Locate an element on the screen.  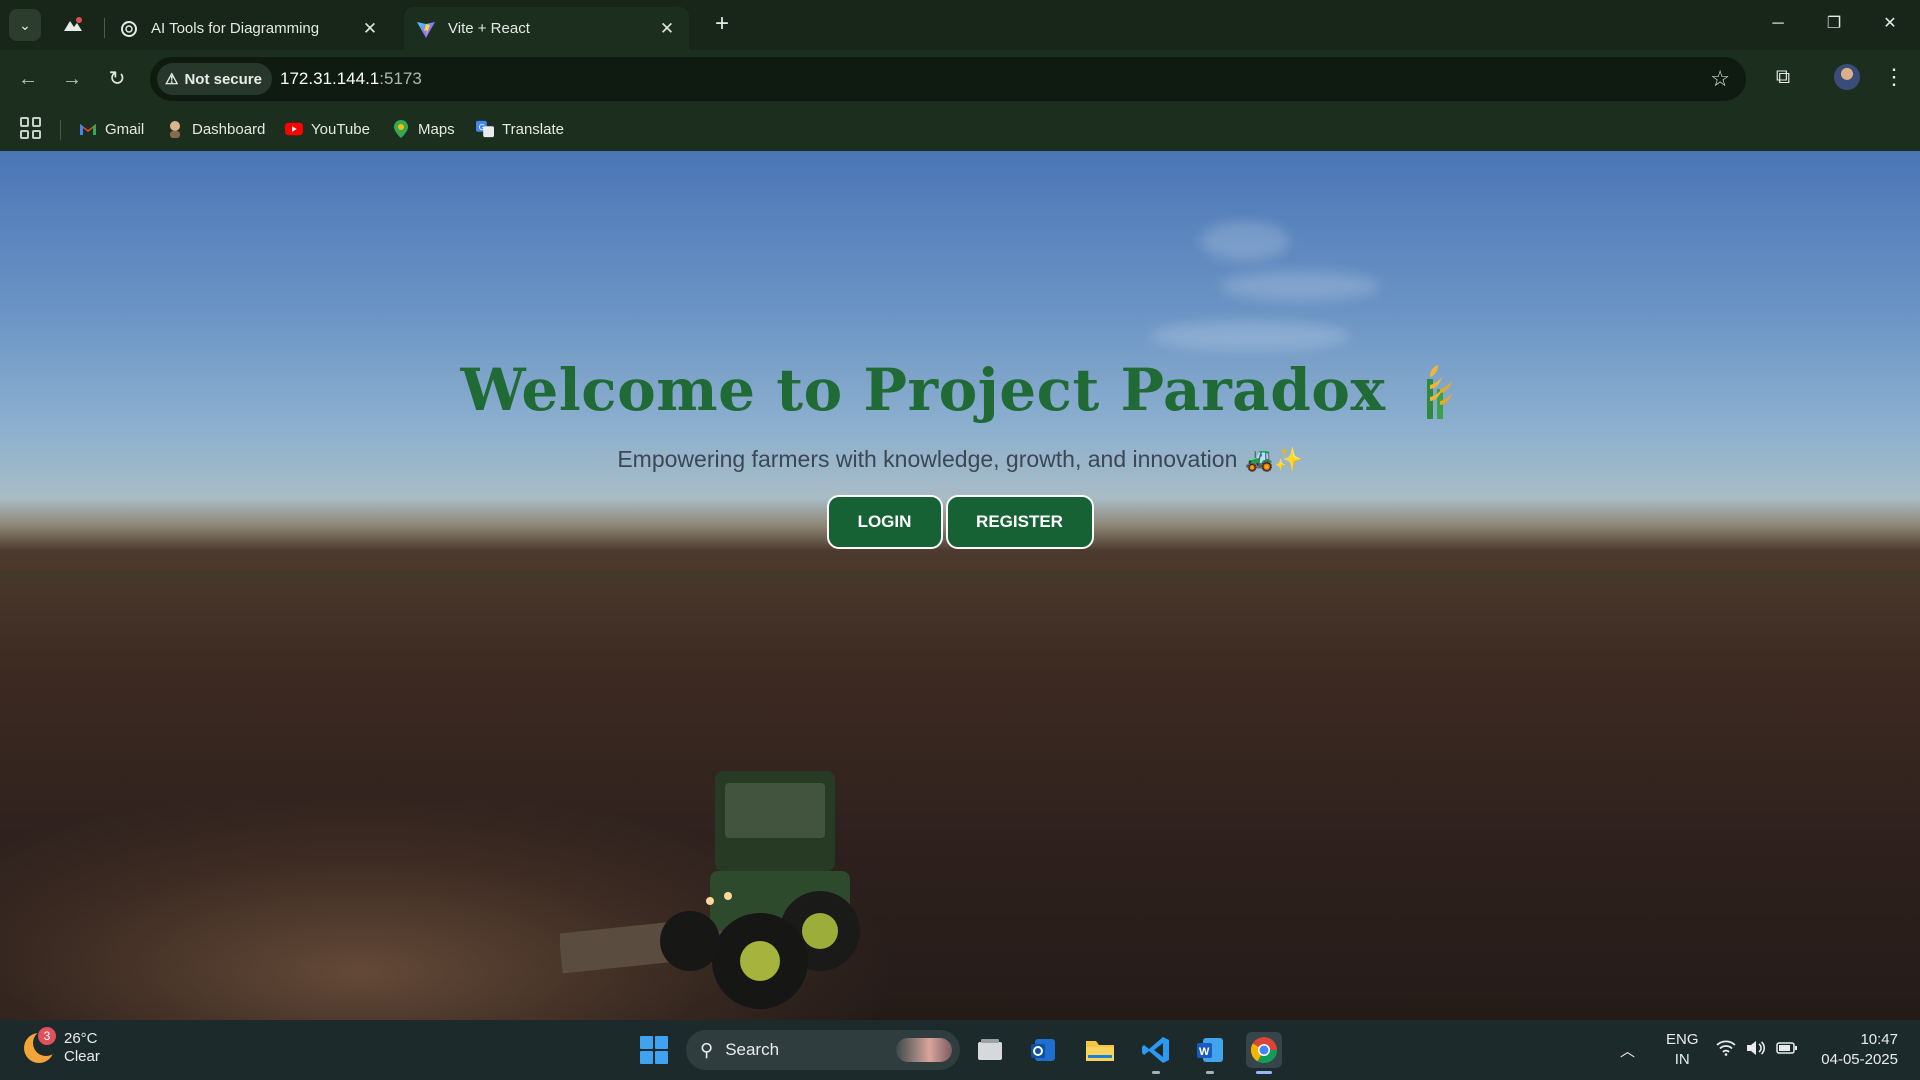
wheat-icon is located at coordinates (1439, 392).